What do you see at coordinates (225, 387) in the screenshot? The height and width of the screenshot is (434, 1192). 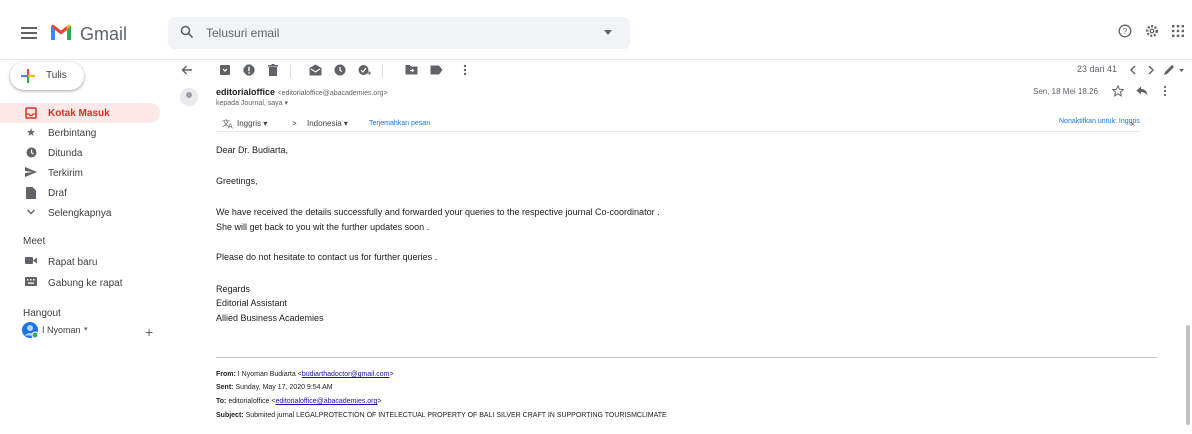 I see `quoted-sent-label: Sent:` at bounding box center [225, 387].